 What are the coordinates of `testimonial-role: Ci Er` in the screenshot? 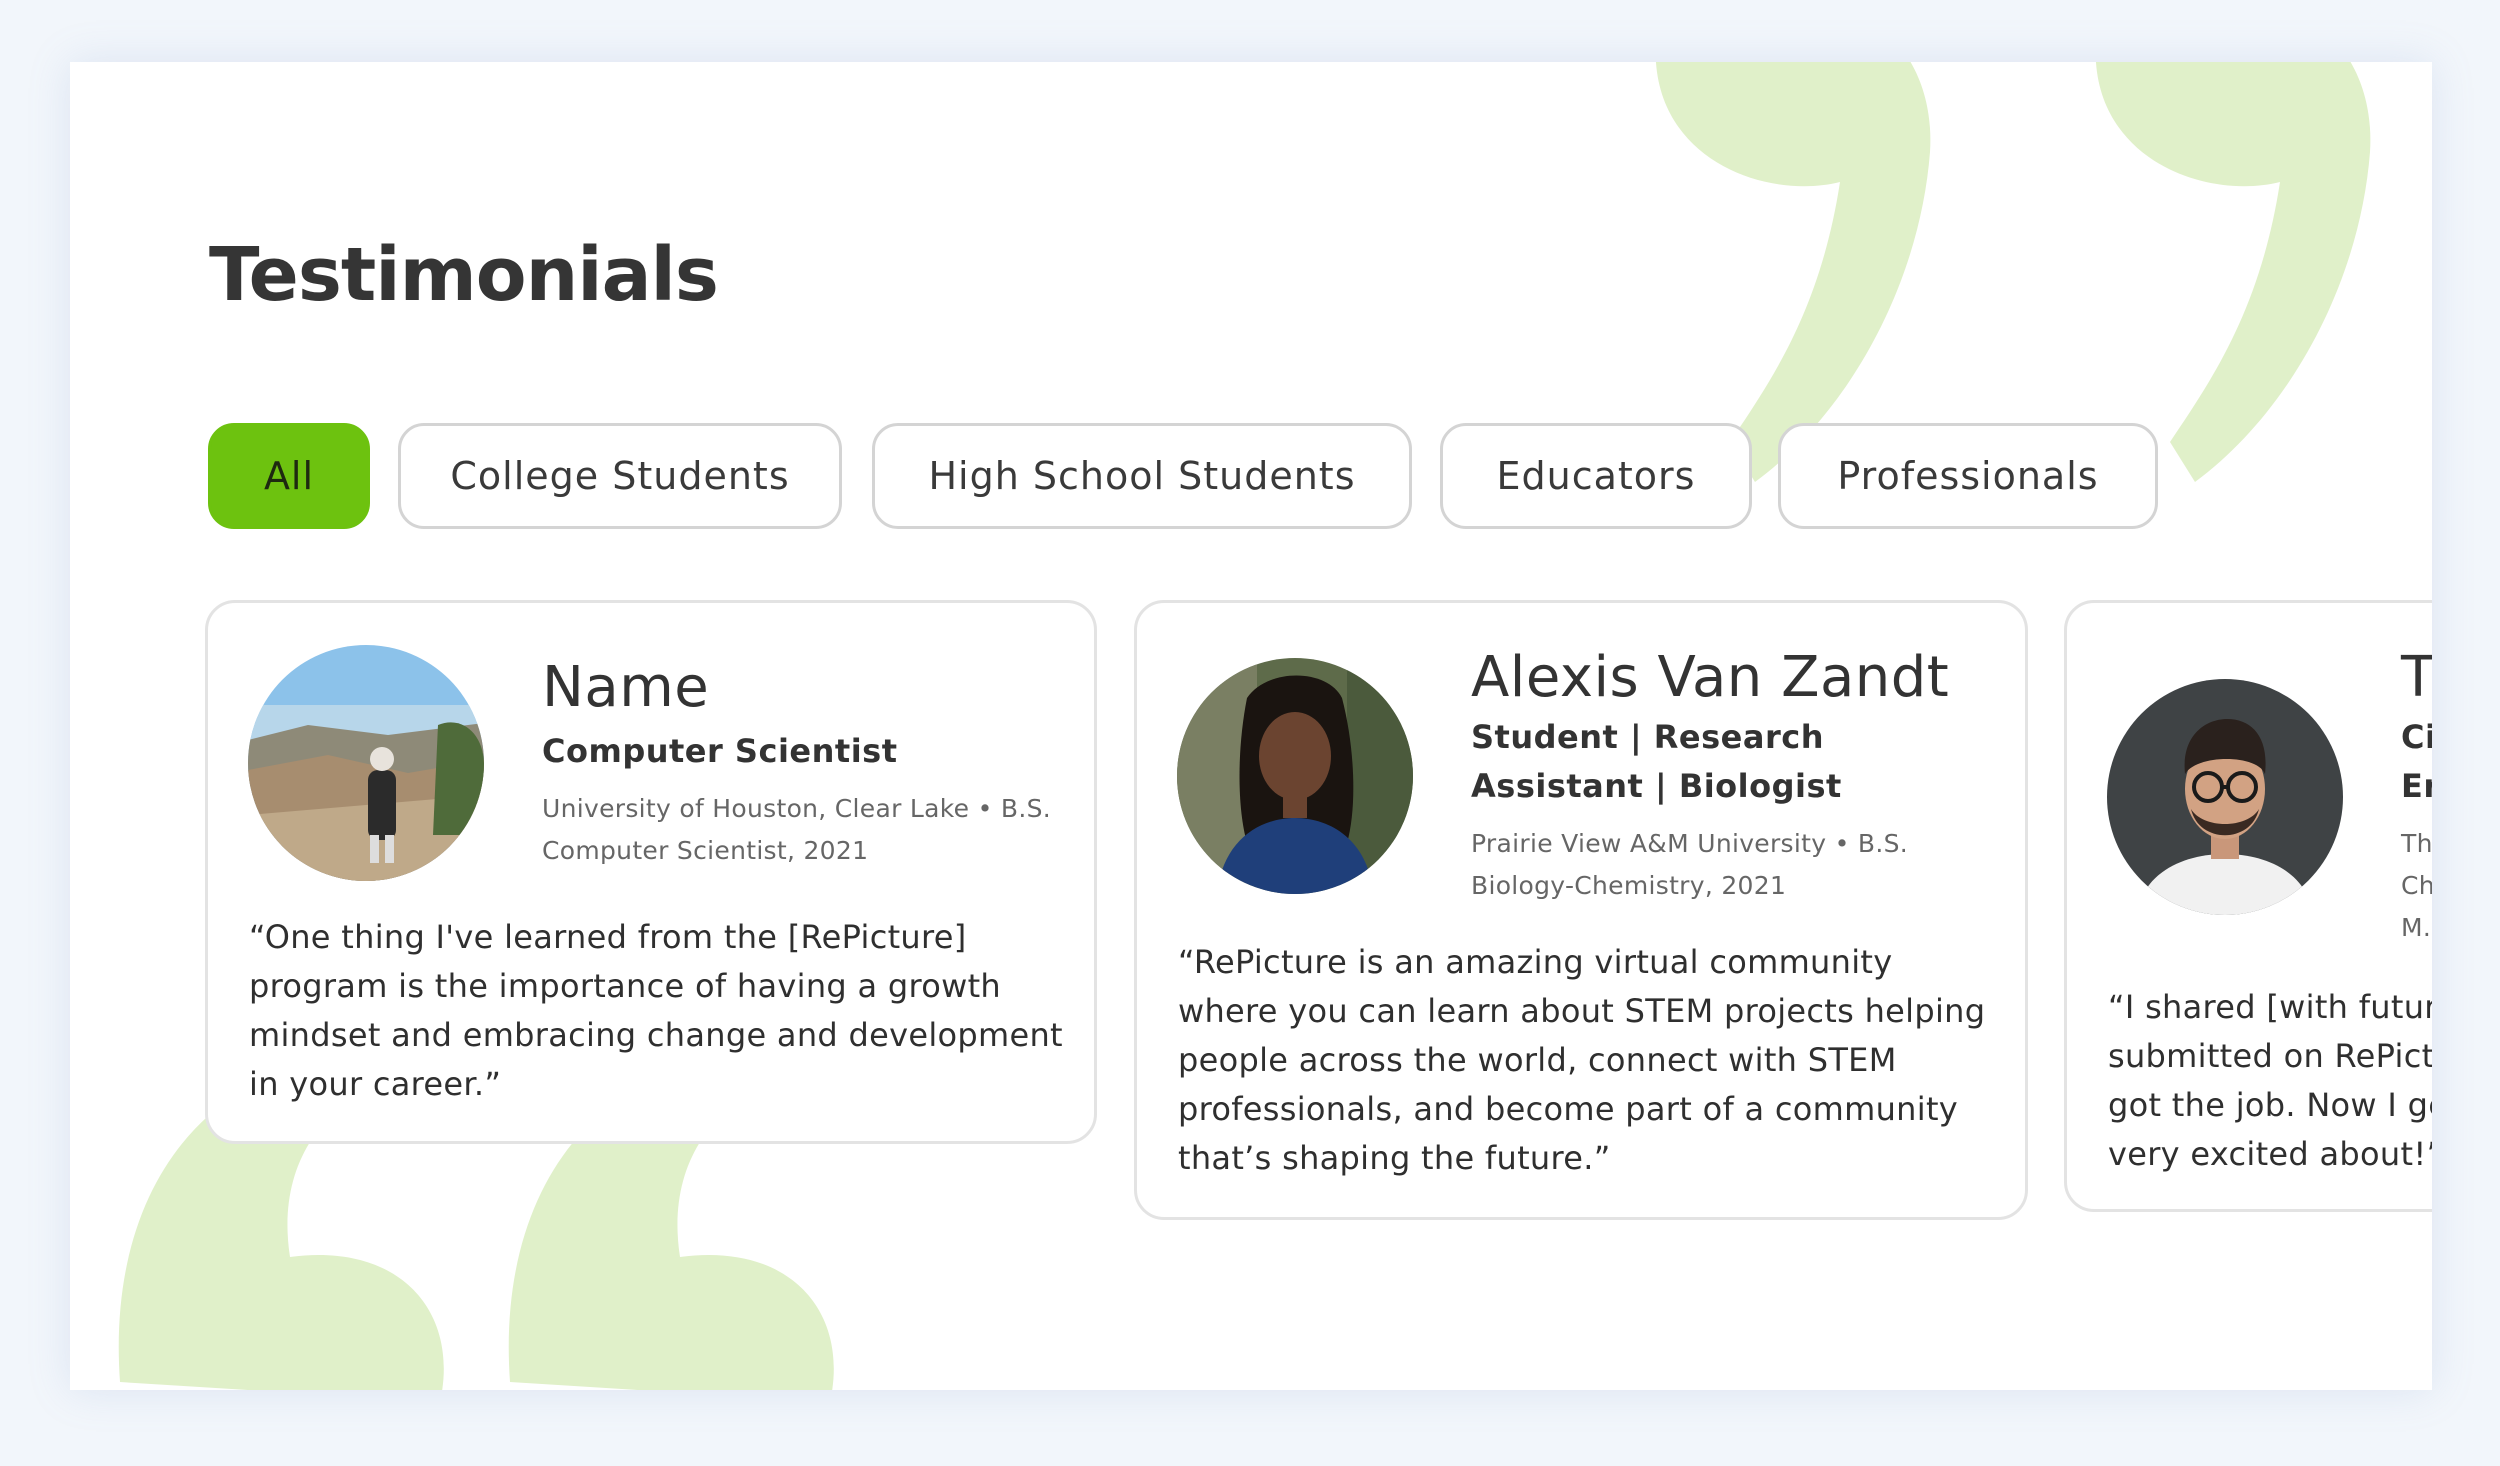 It's located at (2416, 761).